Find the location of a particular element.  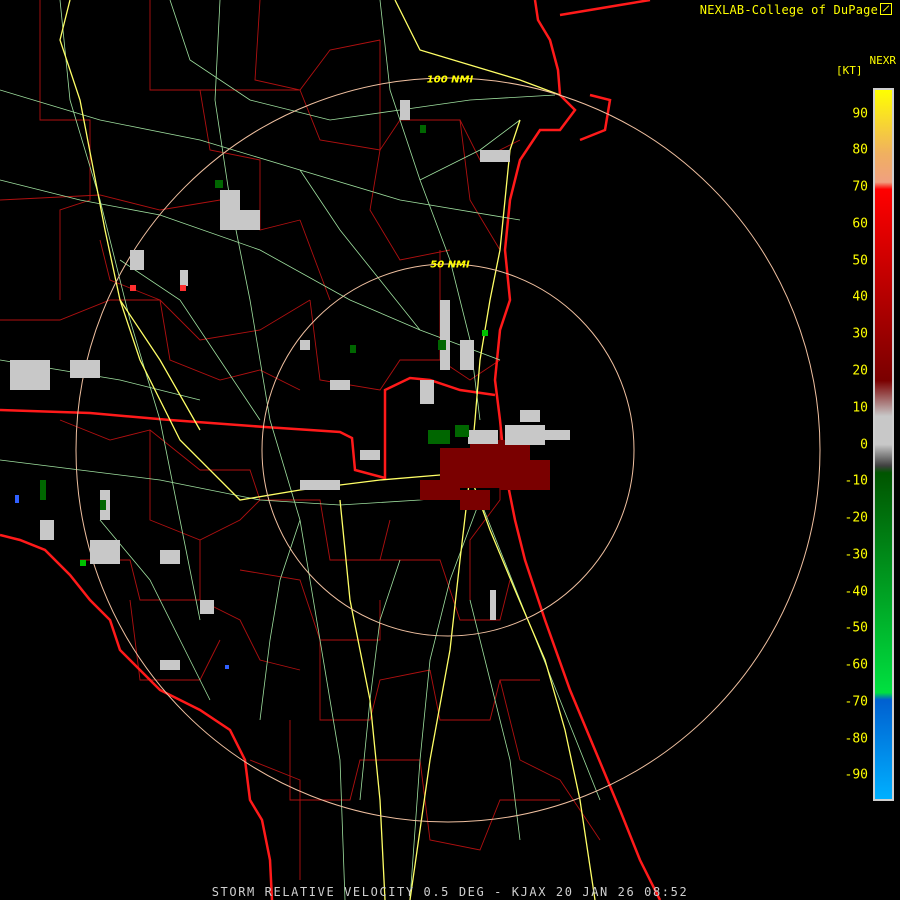

credit-banner: NEXLAB-College of DuPage is located at coordinates (796, 10).